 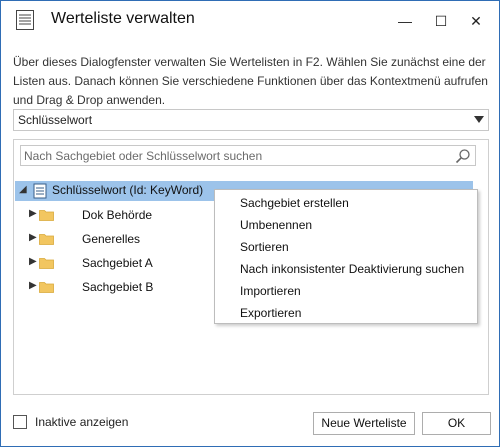 What do you see at coordinates (251, 120) in the screenshot?
I see `list-selector-combobox: Schlüsselwort` at bounding box center [251, 120].